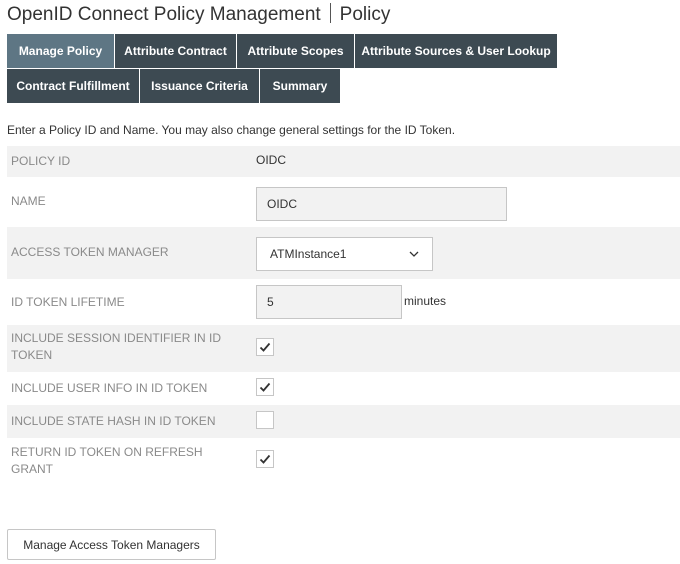 The height and width of the screenshot is (564, 680). What do you see at coordinates (414, 254) in the screenshot?
I see `chevron-down-icon` at bounding box center [414, 254].